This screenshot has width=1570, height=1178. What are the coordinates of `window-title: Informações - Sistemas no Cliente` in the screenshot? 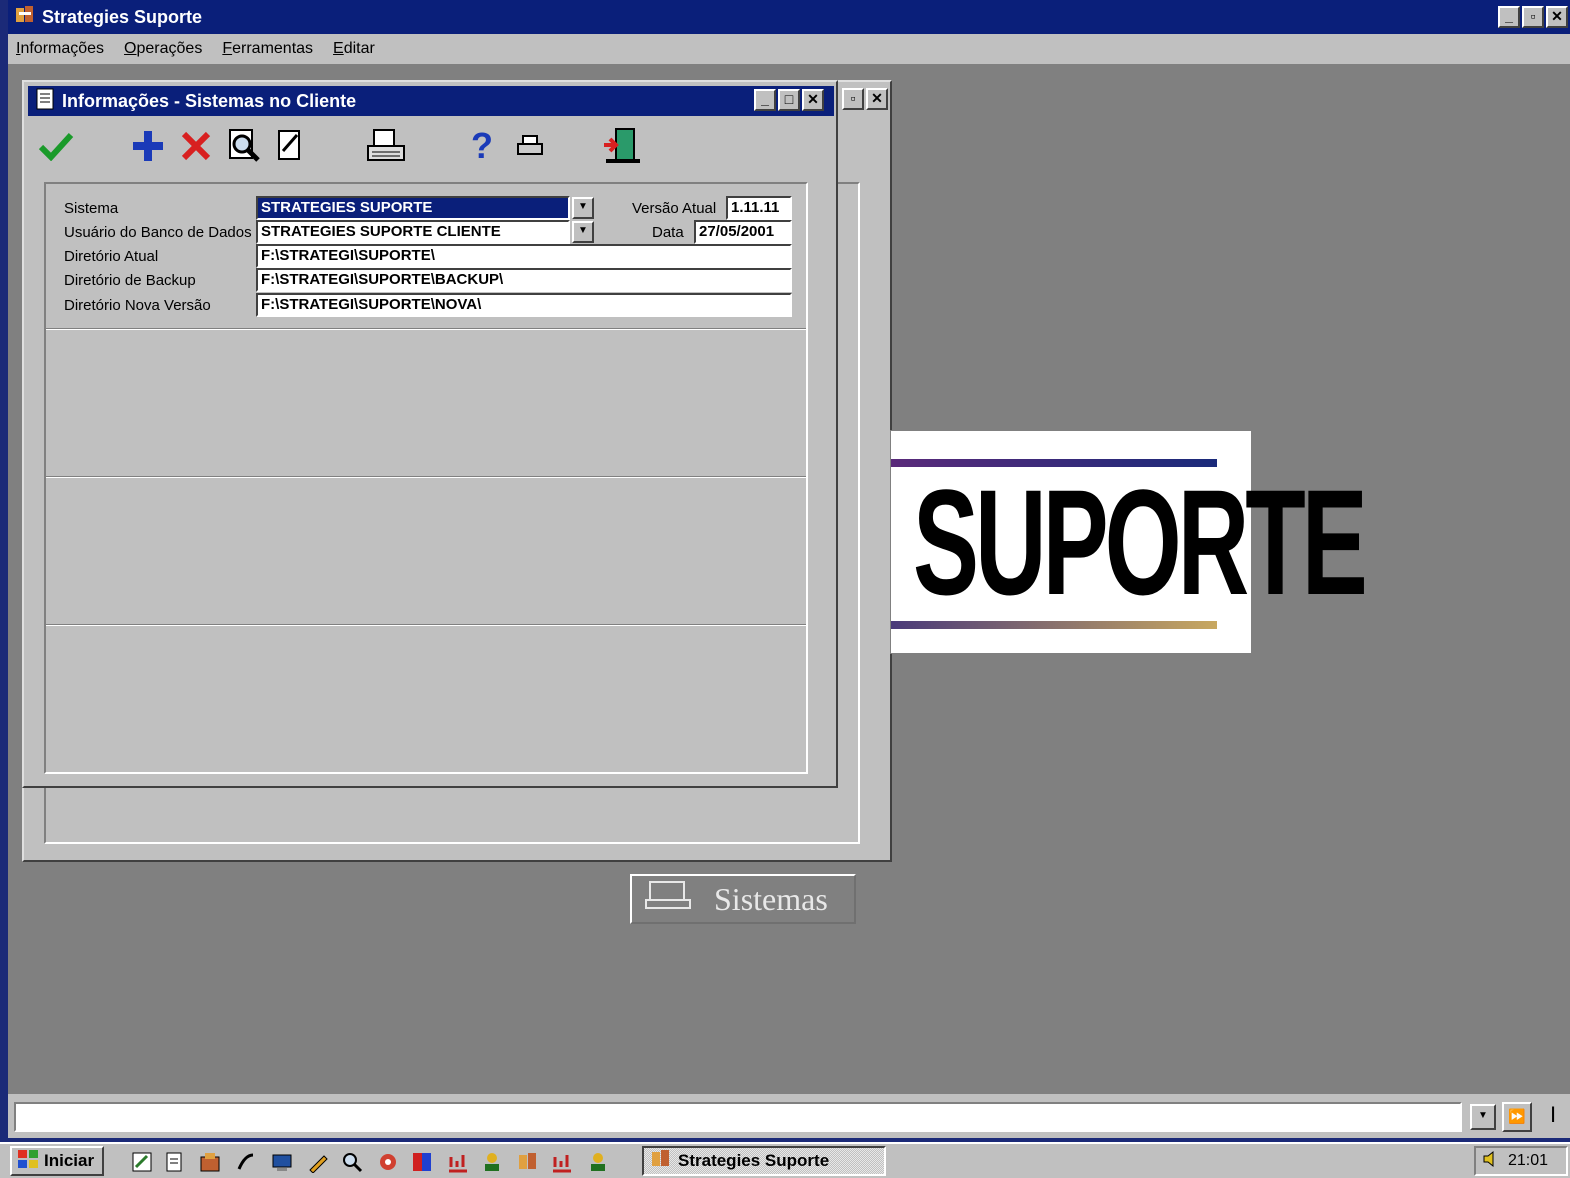 It's located at (209, 100).